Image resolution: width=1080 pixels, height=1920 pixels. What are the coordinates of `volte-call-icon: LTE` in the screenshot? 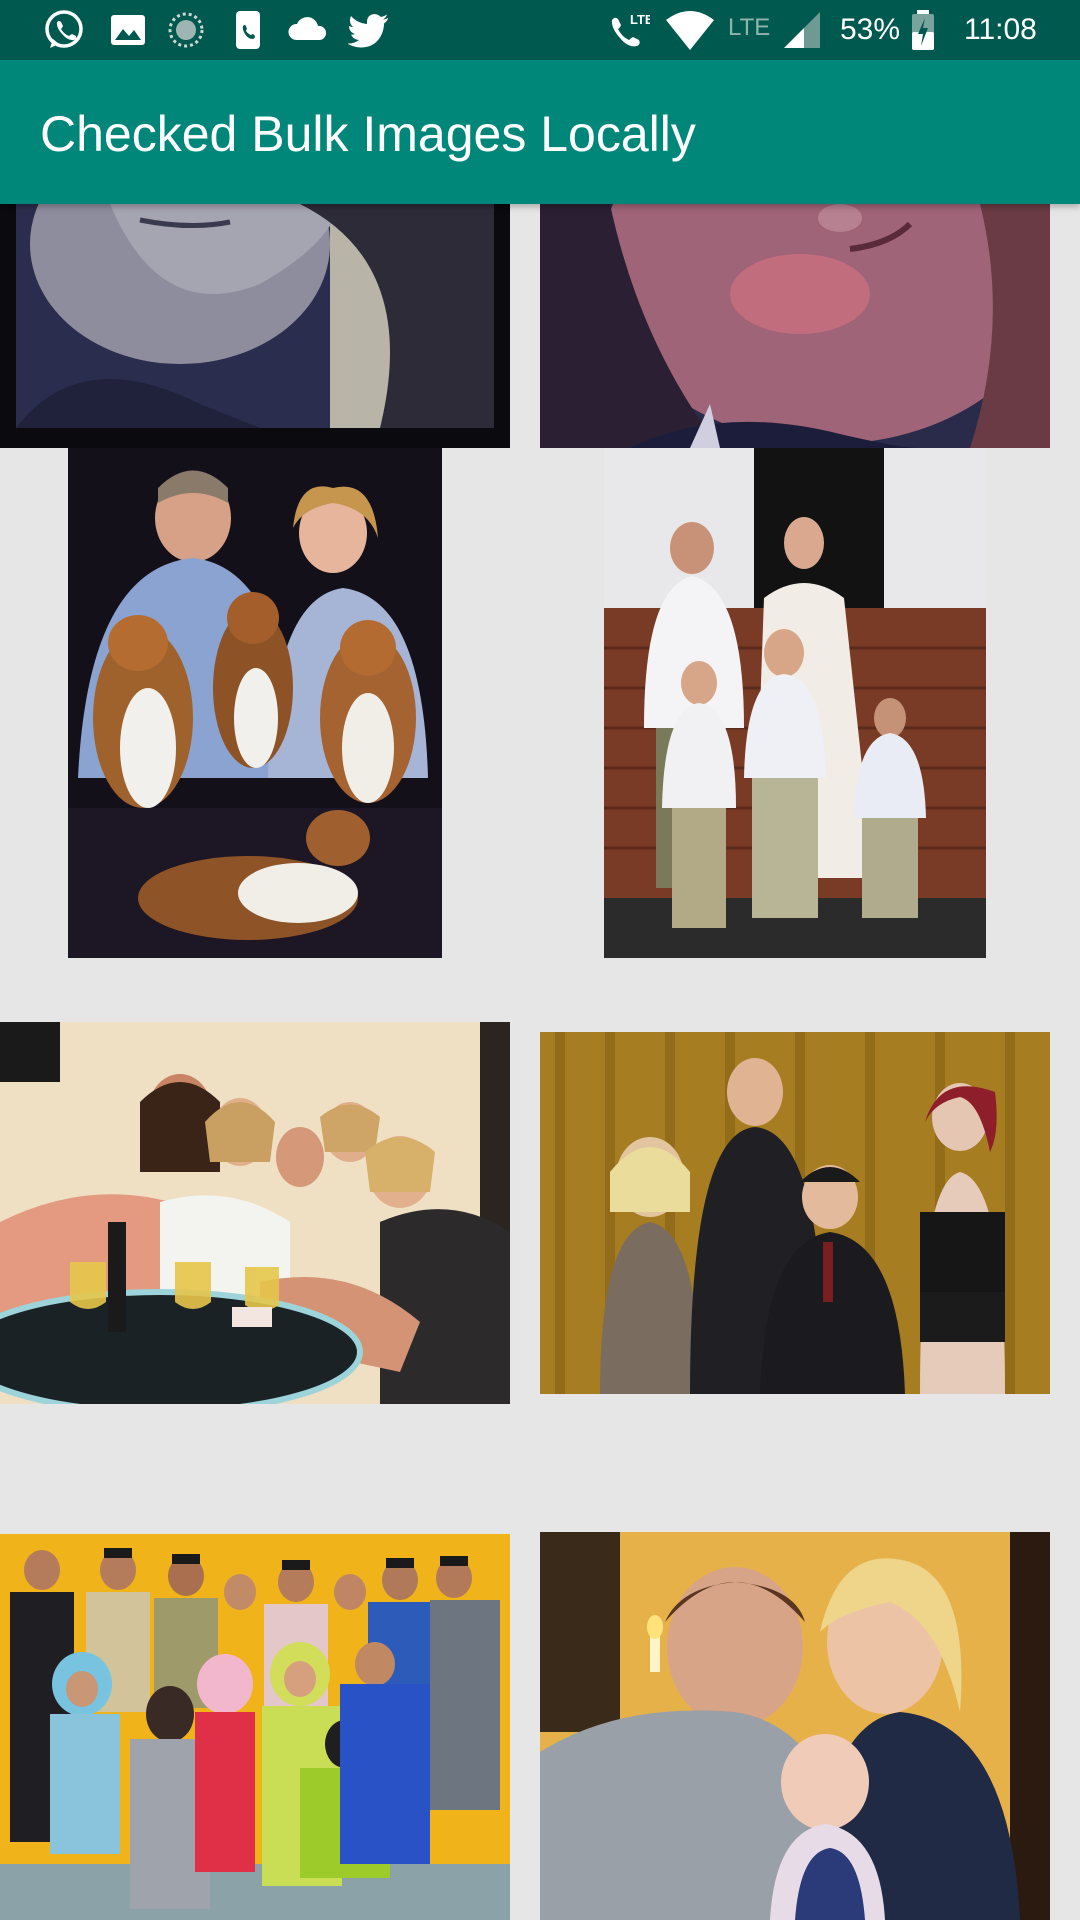 It's located at (630, 29).